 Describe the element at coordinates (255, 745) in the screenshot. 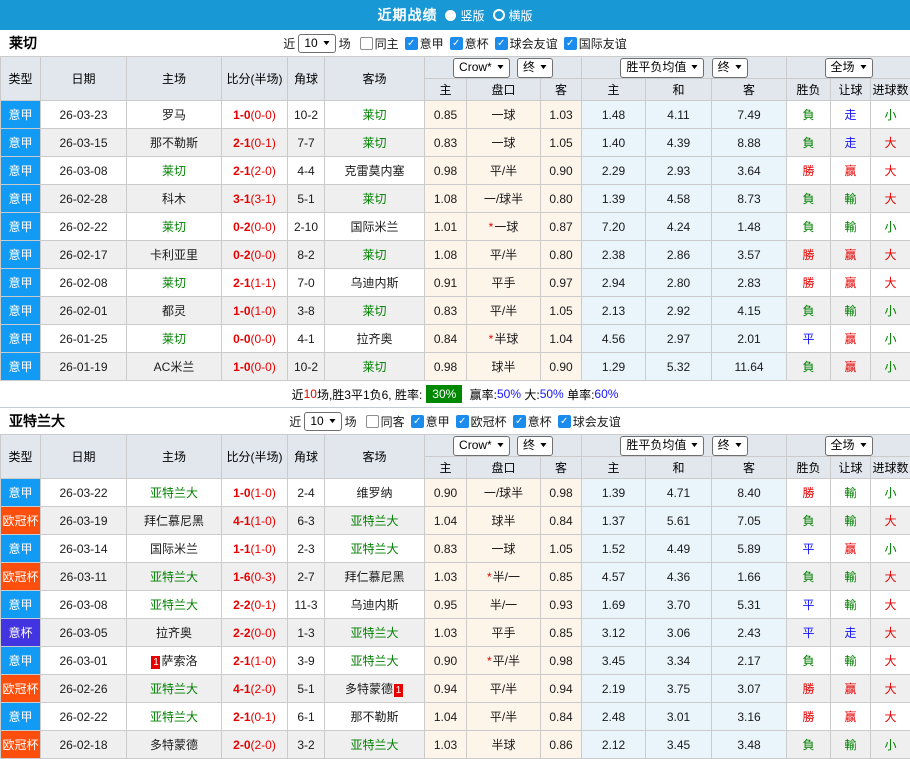

I see `match-score: 2-0(2-0)` at that location.